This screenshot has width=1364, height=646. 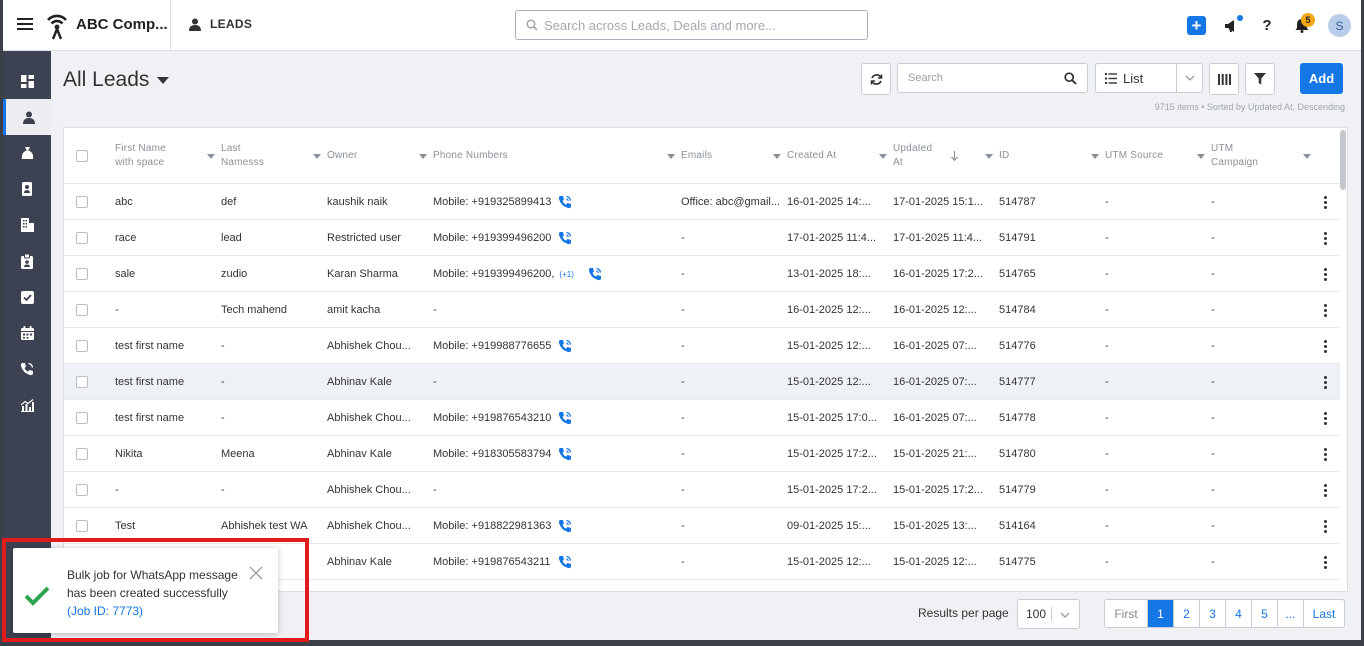 I want to click on cell-last-name: zudio, so click(x=234, y=274).